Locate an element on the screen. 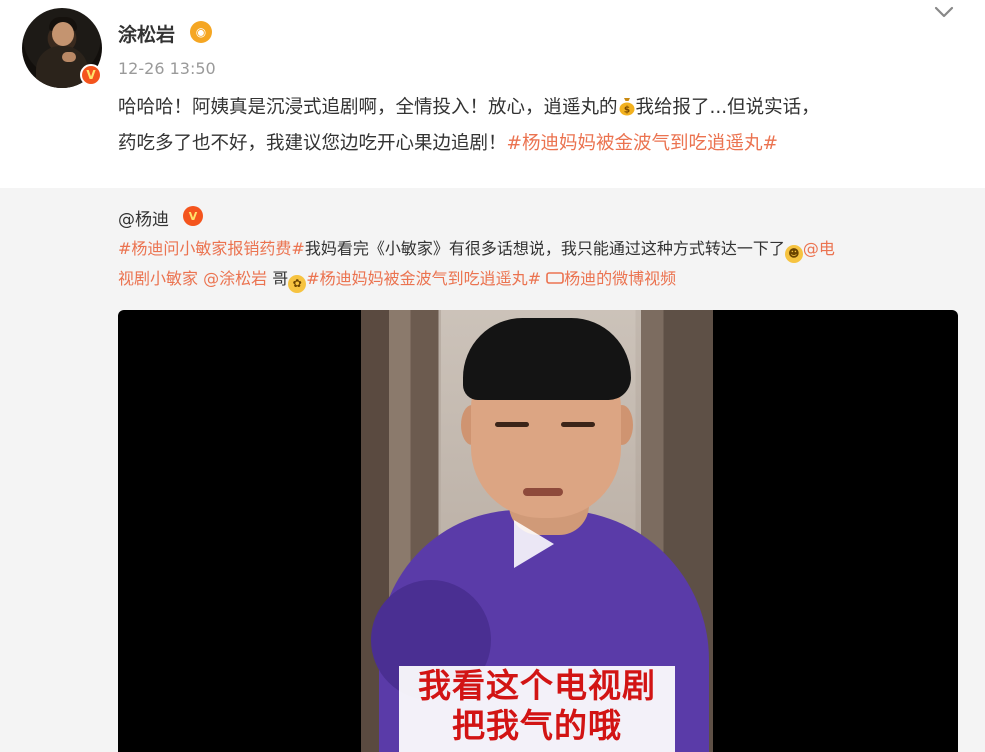  video-caption: 我看这个电视剧 把我气的哦 is located at coordinates (537, 709).